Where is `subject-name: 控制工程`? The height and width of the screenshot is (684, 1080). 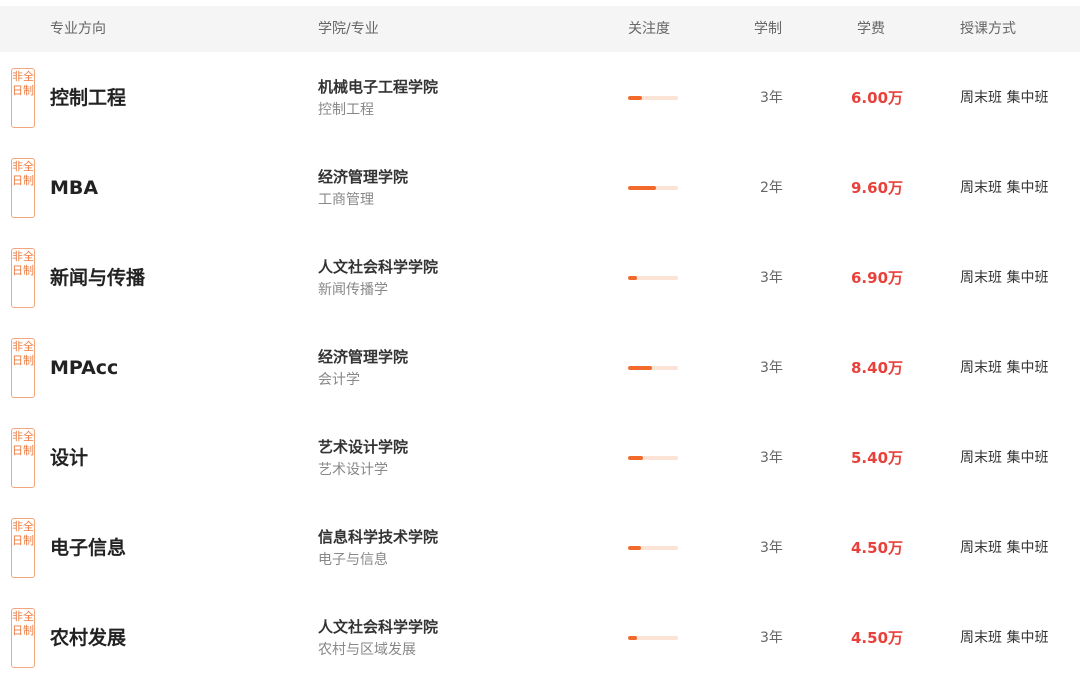 subject-name: 控制工程 is located at coordinates (346, 110).